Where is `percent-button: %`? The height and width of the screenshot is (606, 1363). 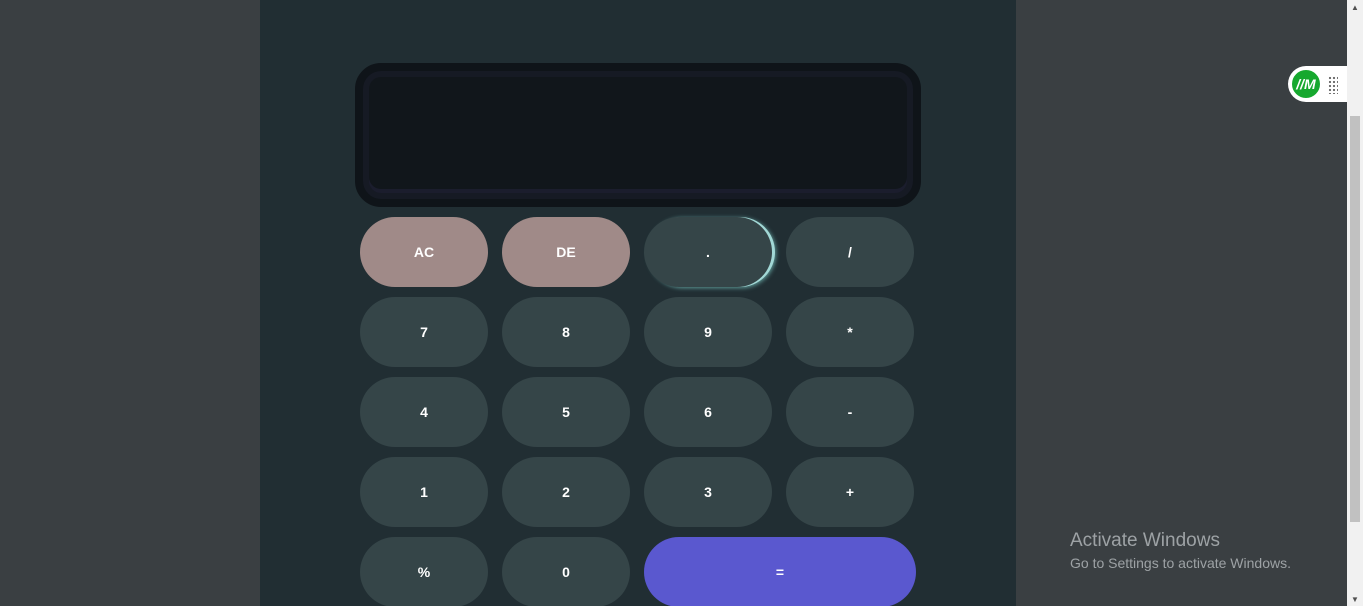 percent-button: % is located at coordinates (424, 571).